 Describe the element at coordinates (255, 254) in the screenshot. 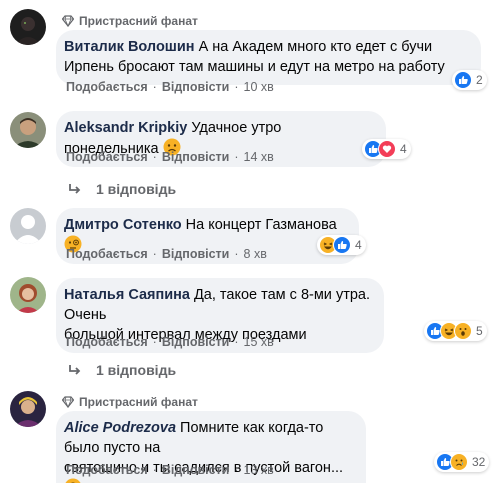

I see `timestamp: 8 хв` at that location.